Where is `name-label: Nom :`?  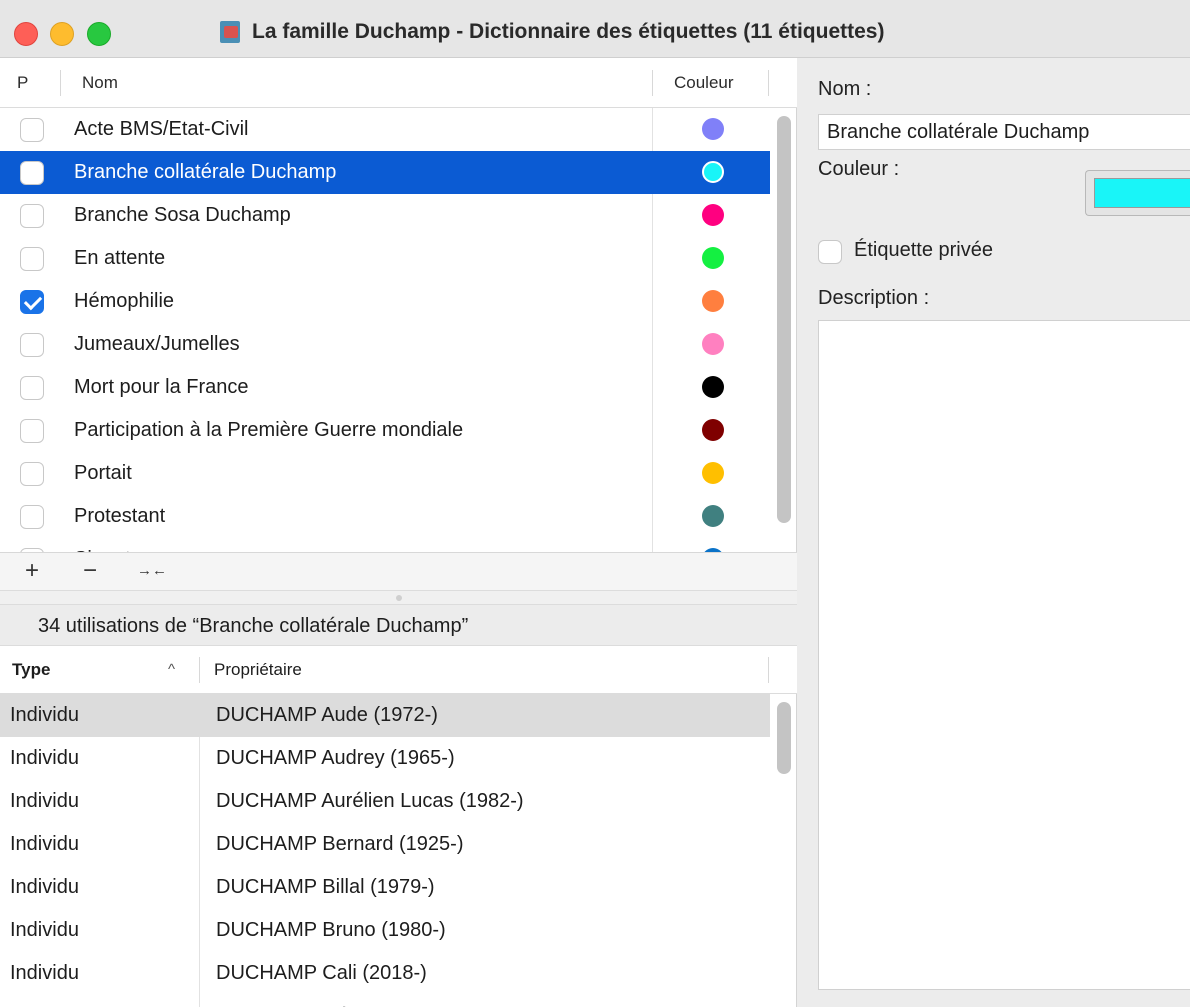 name-label: Nom : is located at coordinates (845, 89).